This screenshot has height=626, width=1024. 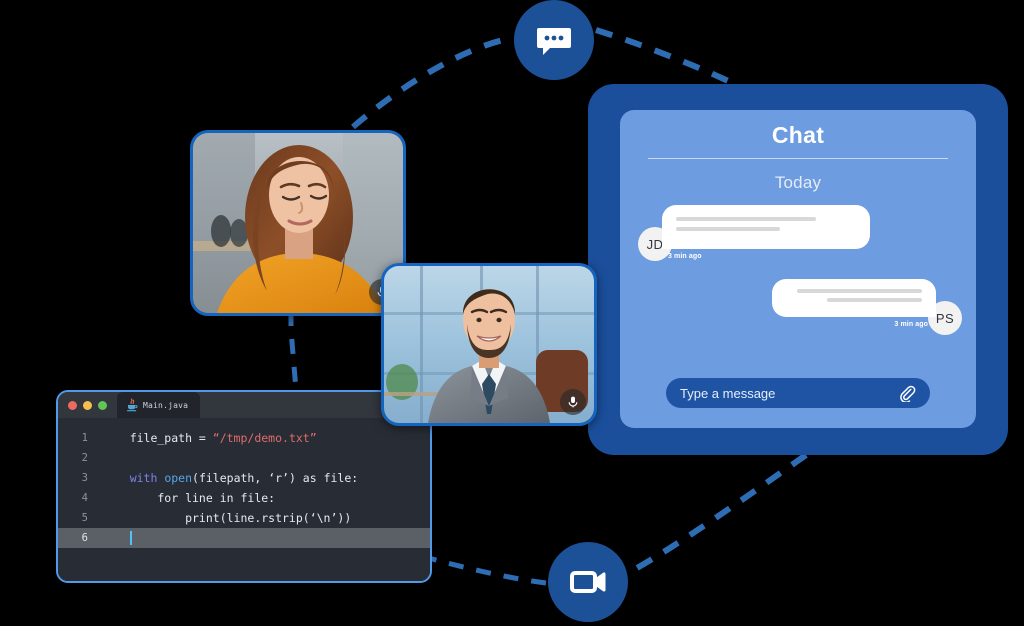 I want to click on code-token: for line in file:, so click(x=189, y=498).